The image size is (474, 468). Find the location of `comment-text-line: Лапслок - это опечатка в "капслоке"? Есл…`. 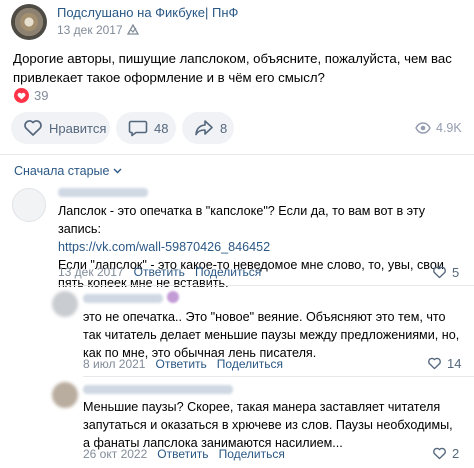

comment-text-line: Лапслок - это опечатка в "капслоке"? Есл… is located at coordinates (242, 220).